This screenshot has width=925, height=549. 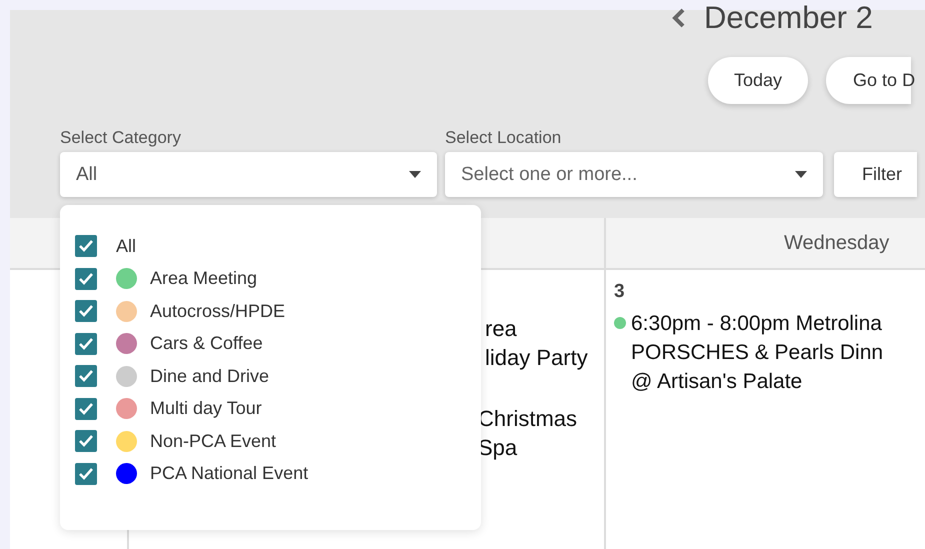 What do you see at coordinates (679, 18) in the screenshot?
I see `chevron-left-icon` at bounding box center [679, 18].